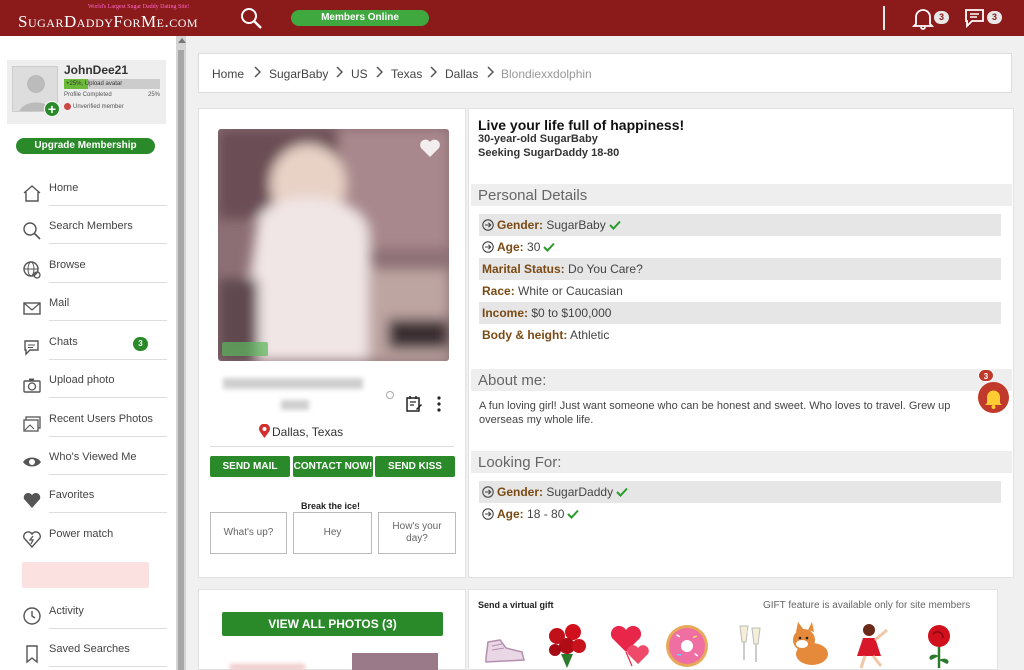  Describe the element at coordinates (414, 404) in the screenshot. I see `notes-icon` at that location.